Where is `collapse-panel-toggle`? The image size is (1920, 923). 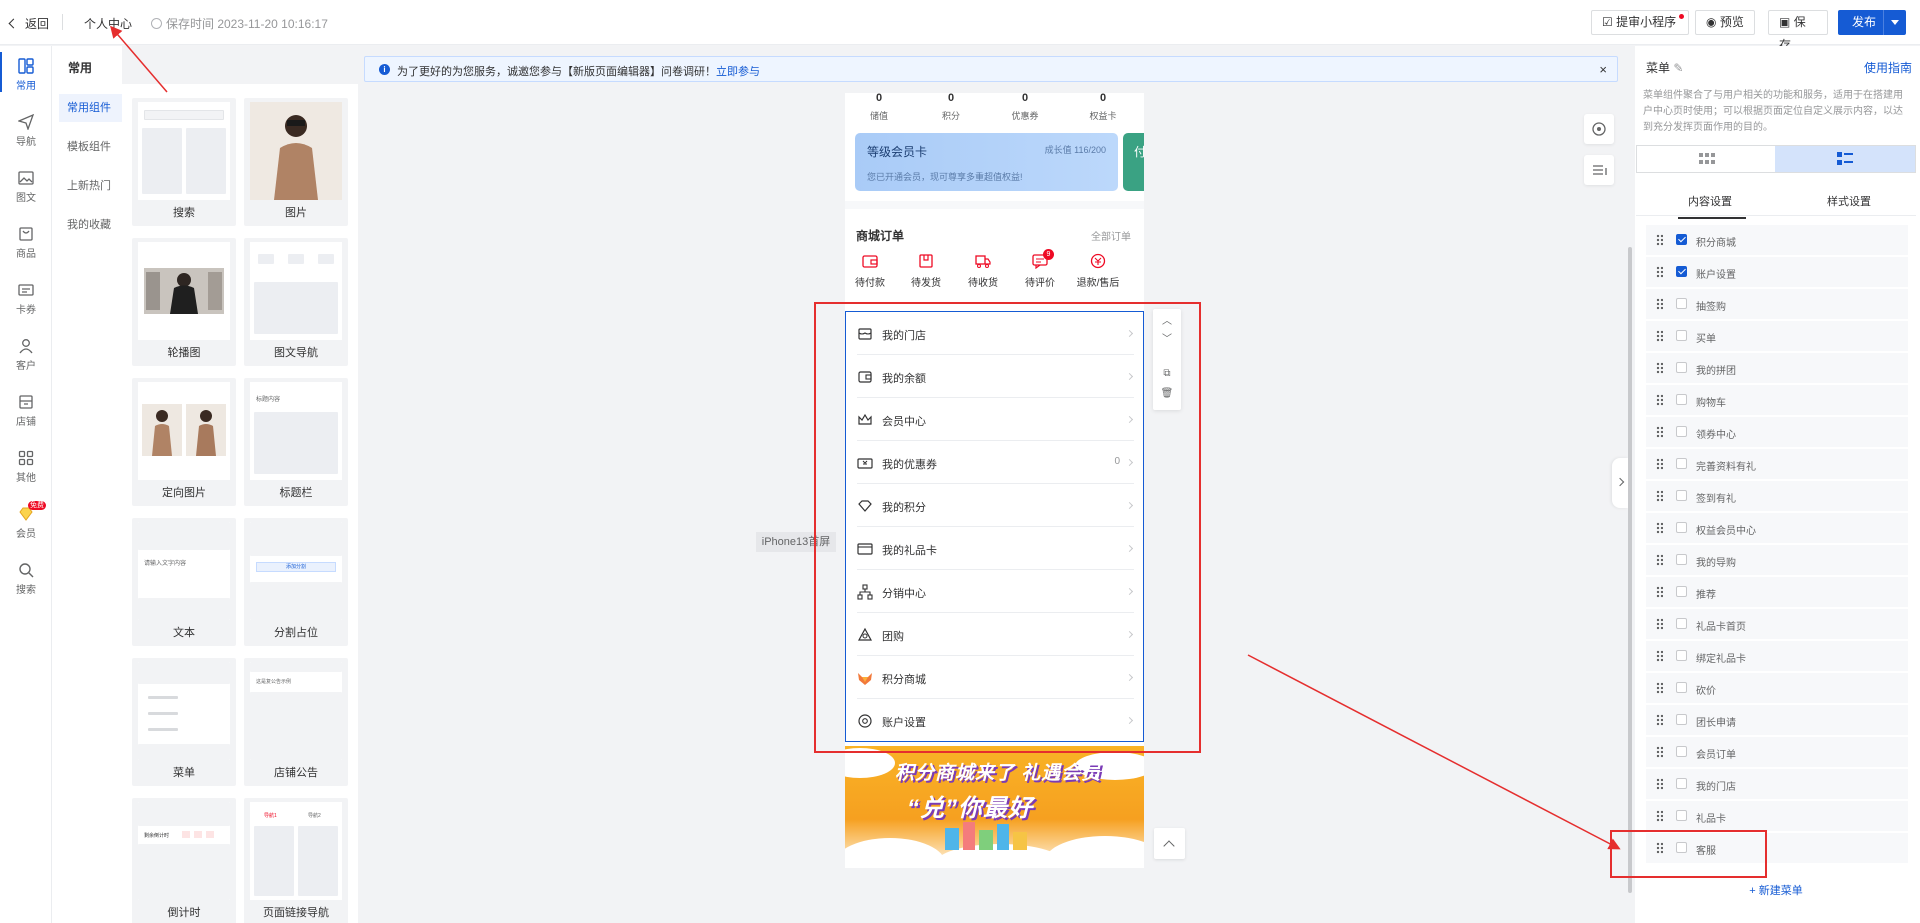 collapse-panel-toggle is located at coordinates (1620, 483).